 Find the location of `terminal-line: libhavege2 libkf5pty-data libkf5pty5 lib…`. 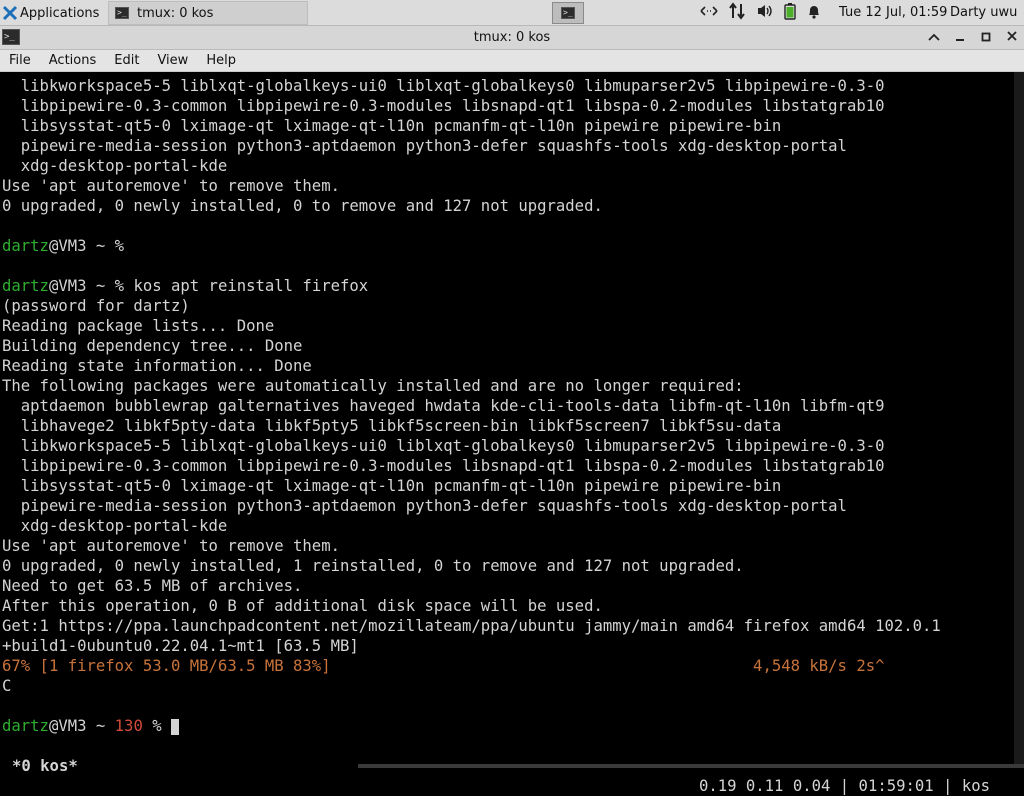

terminal-line: libhavege2 libkf5pty-data libkf5pty5 lib… is located at coordinates (507, 426).